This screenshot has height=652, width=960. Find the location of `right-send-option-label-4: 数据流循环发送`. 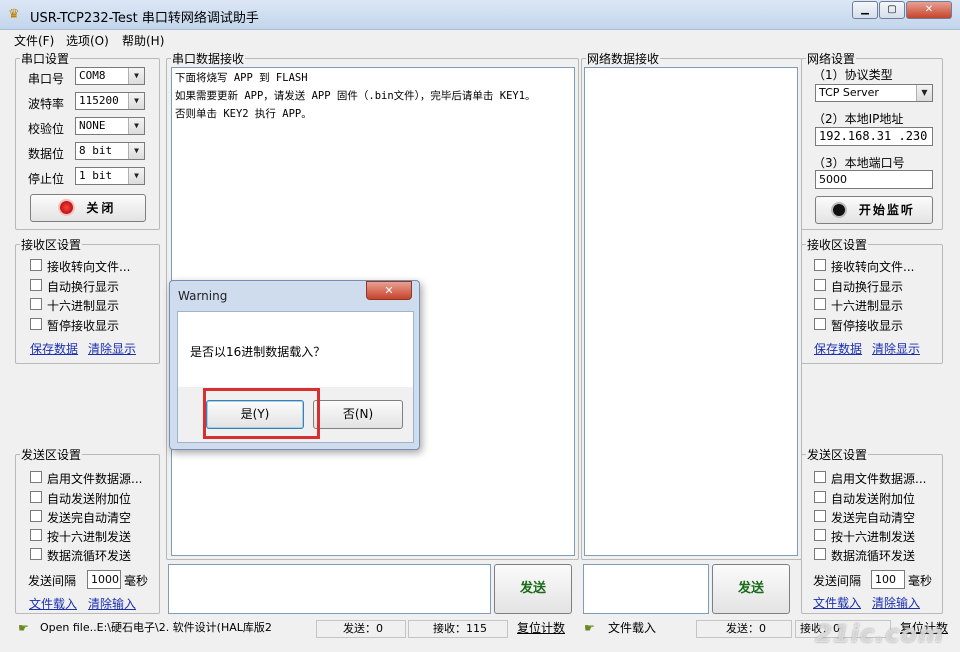

right-send-option-label-4: 数据流循环发送 is located at coordinates (873, 556).